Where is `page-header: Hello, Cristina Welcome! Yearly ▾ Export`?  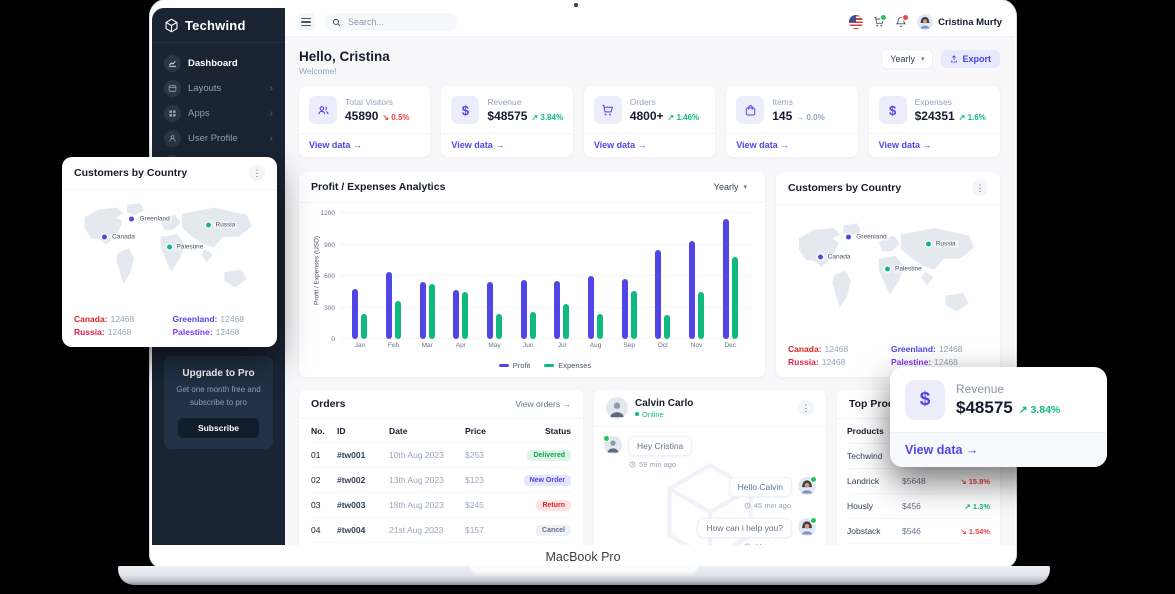 page-header: Hello, Cristina Welcome! Yearly ▾ Export is located at coordinates (649, 62).